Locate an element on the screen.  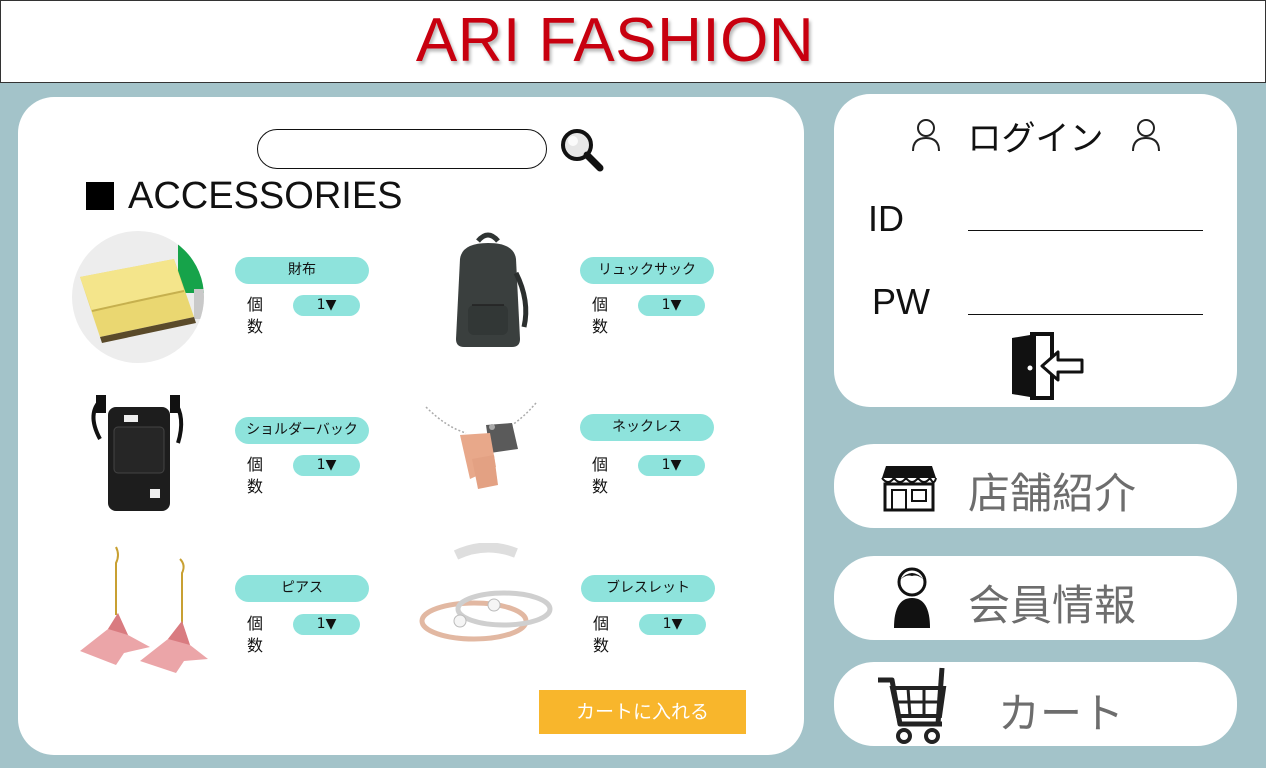
qty-select-necklace: 1▼ is located at coordinates (671, 465).